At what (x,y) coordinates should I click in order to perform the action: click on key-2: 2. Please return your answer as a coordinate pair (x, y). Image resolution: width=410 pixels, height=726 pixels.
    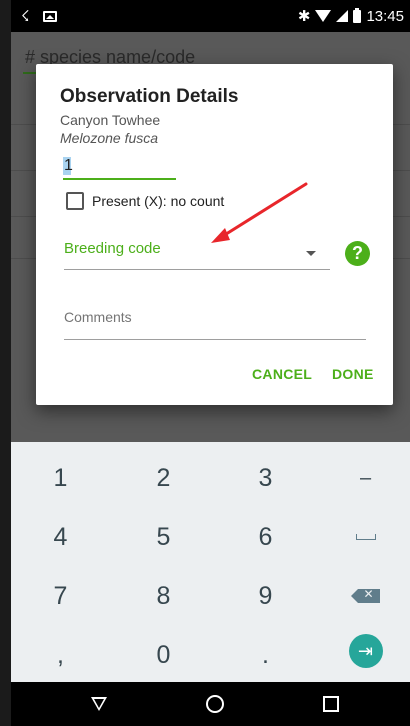
    Looking at the image, I should click on (163, 478).